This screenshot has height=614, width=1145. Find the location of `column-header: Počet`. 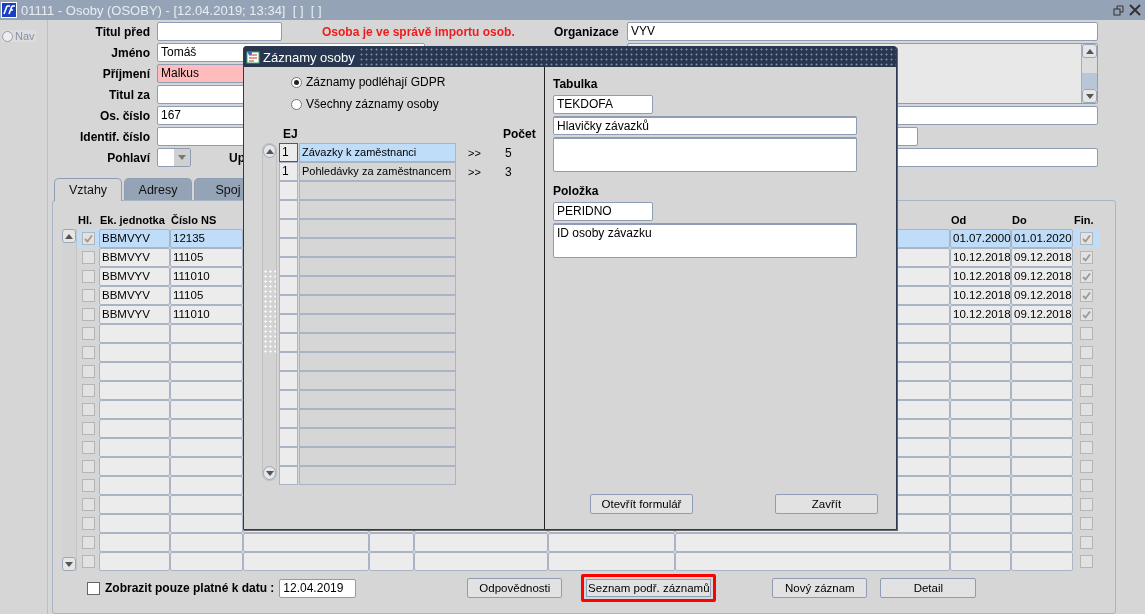

column-header: Počet is located at coordinates (519, 135).